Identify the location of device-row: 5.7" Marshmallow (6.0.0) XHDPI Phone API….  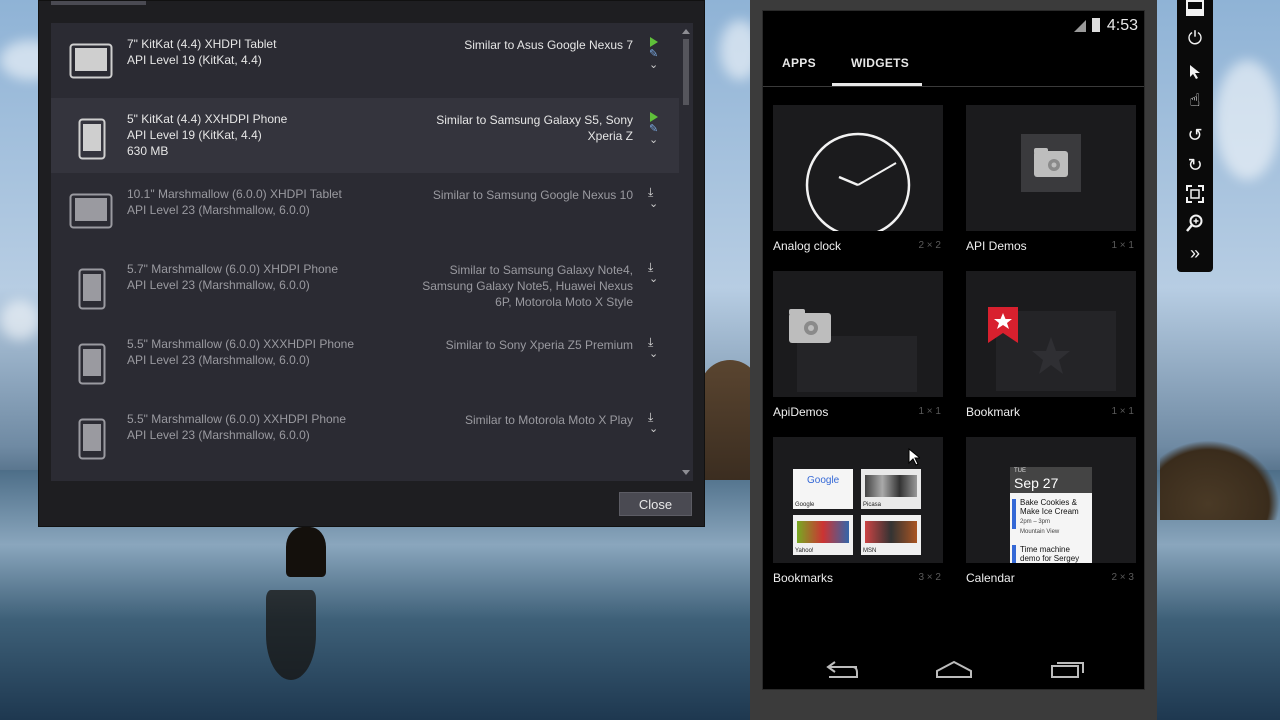
(365, 285).